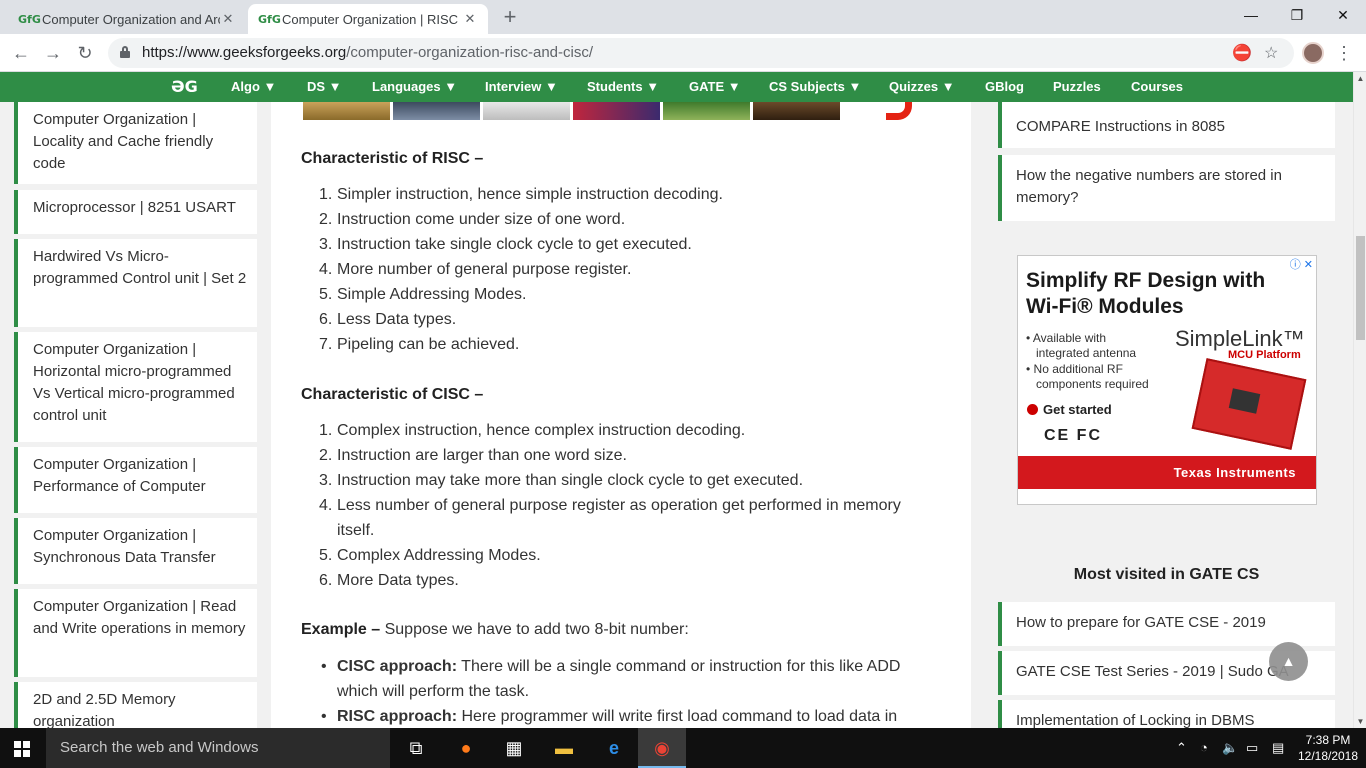 The image size is (1366, 768). What do you see at coordinates (1242, 53) in the screenshot?
I see `blocked-popup-icon: ⛔` at bounding box center [1242, 53].